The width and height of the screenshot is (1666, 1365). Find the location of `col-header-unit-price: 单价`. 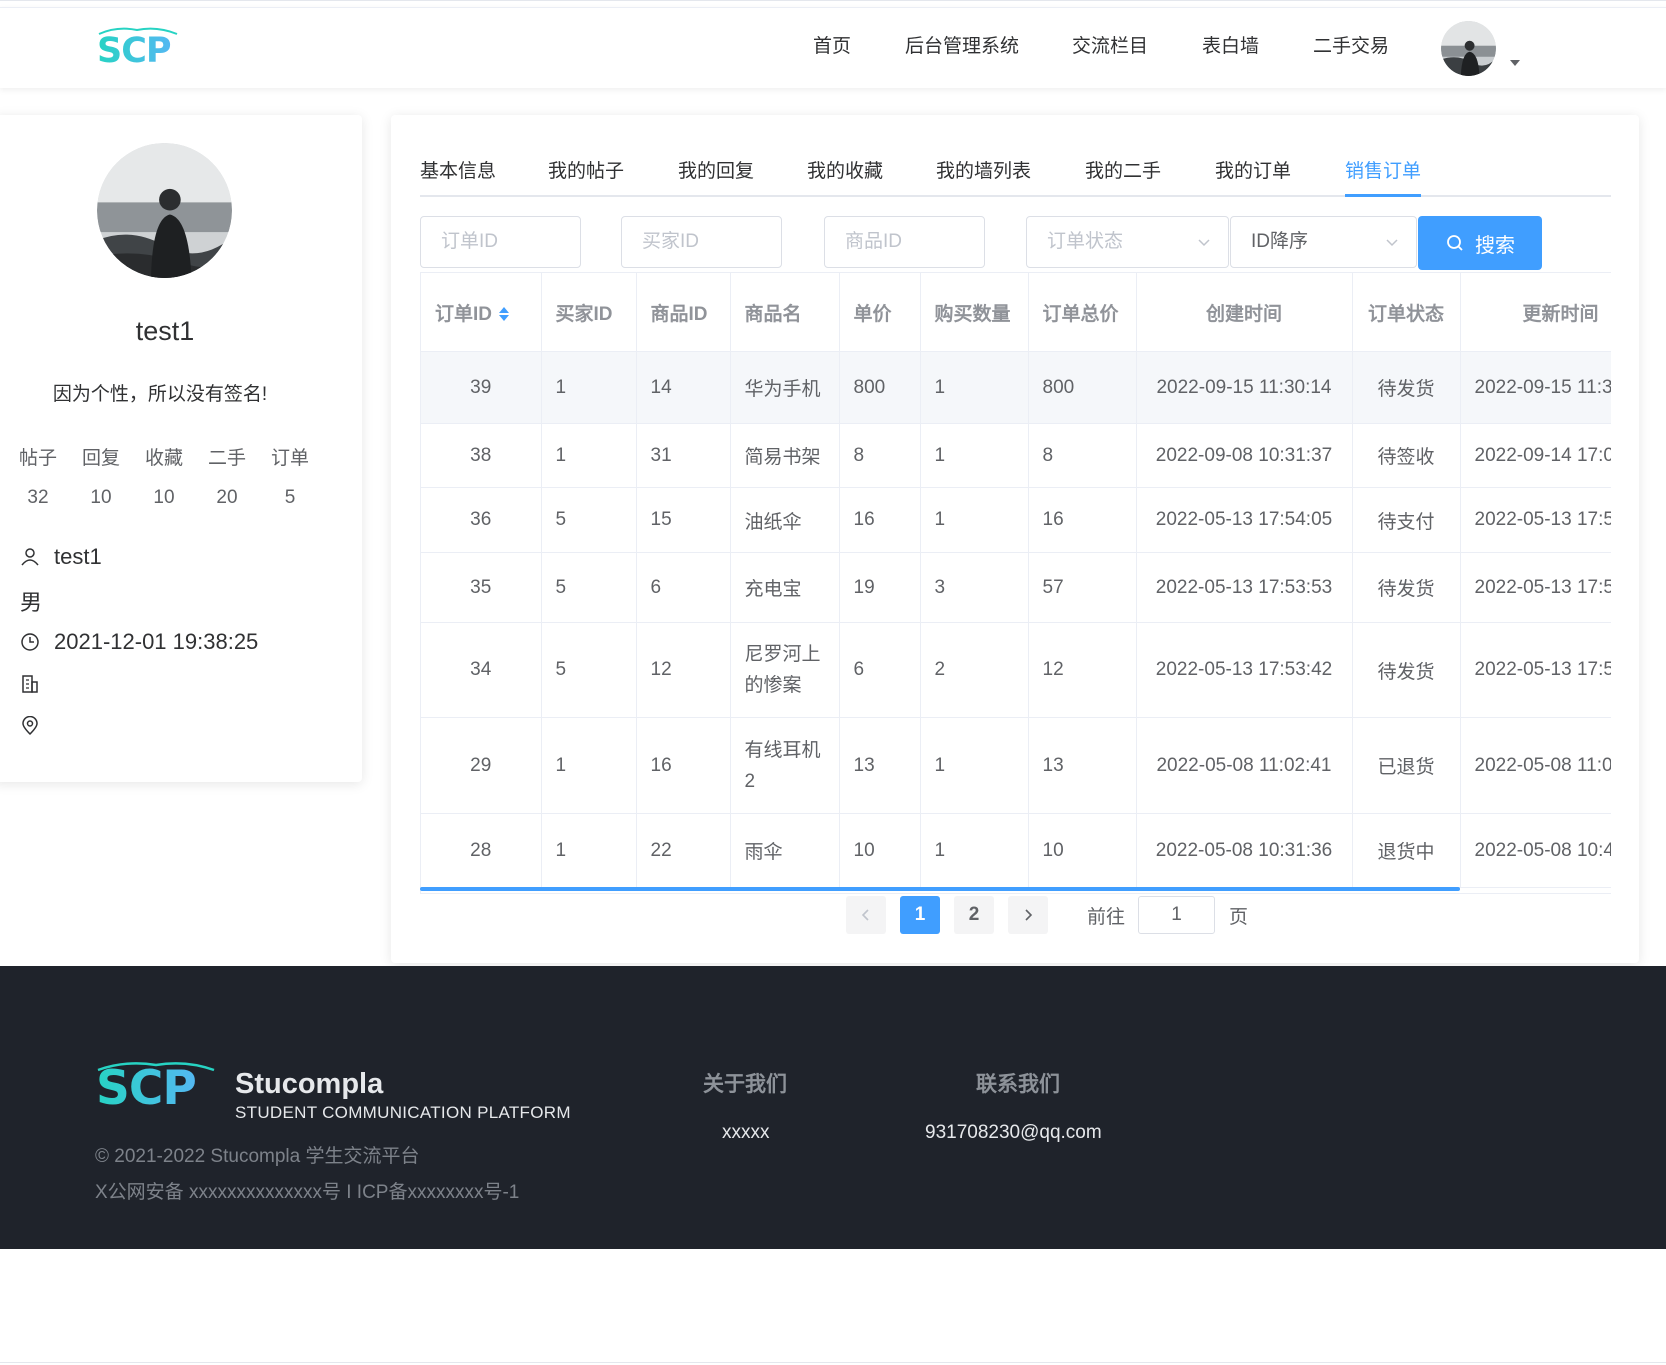

col-header-unit-price: 单价 is located at coordinates (880, 312).